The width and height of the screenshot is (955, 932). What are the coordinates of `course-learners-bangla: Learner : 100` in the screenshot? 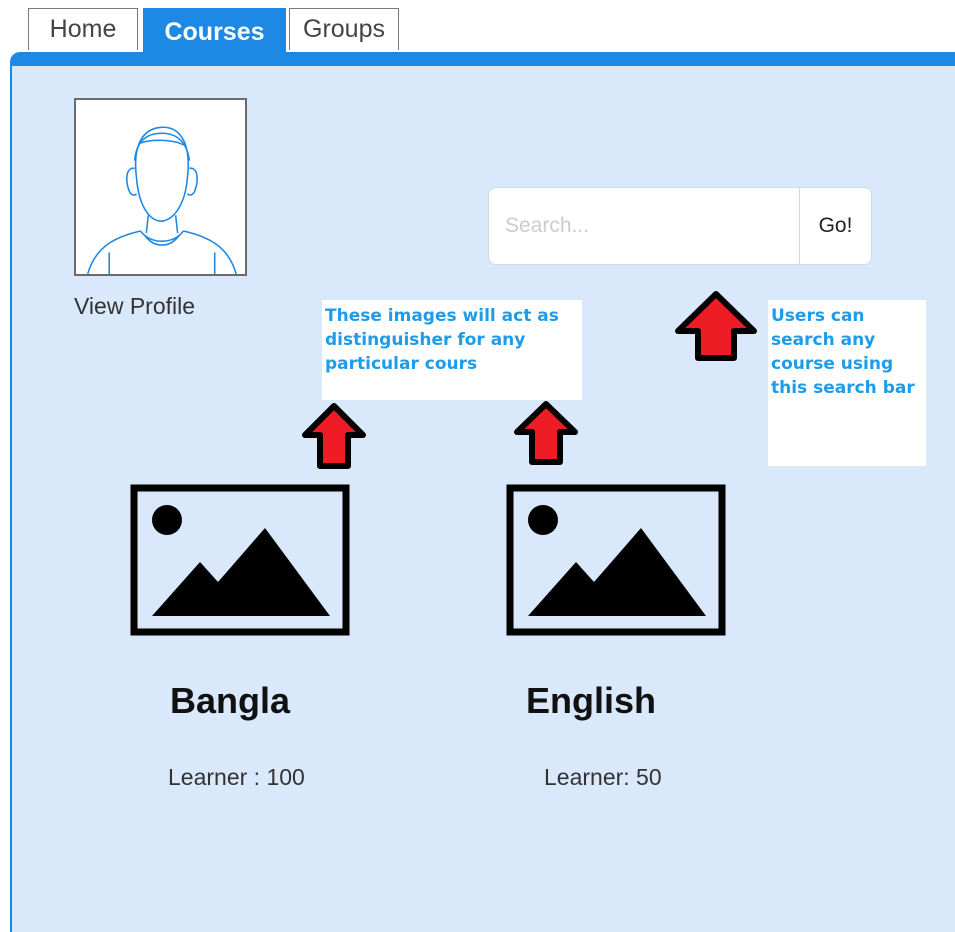 It's located at (236, 777).